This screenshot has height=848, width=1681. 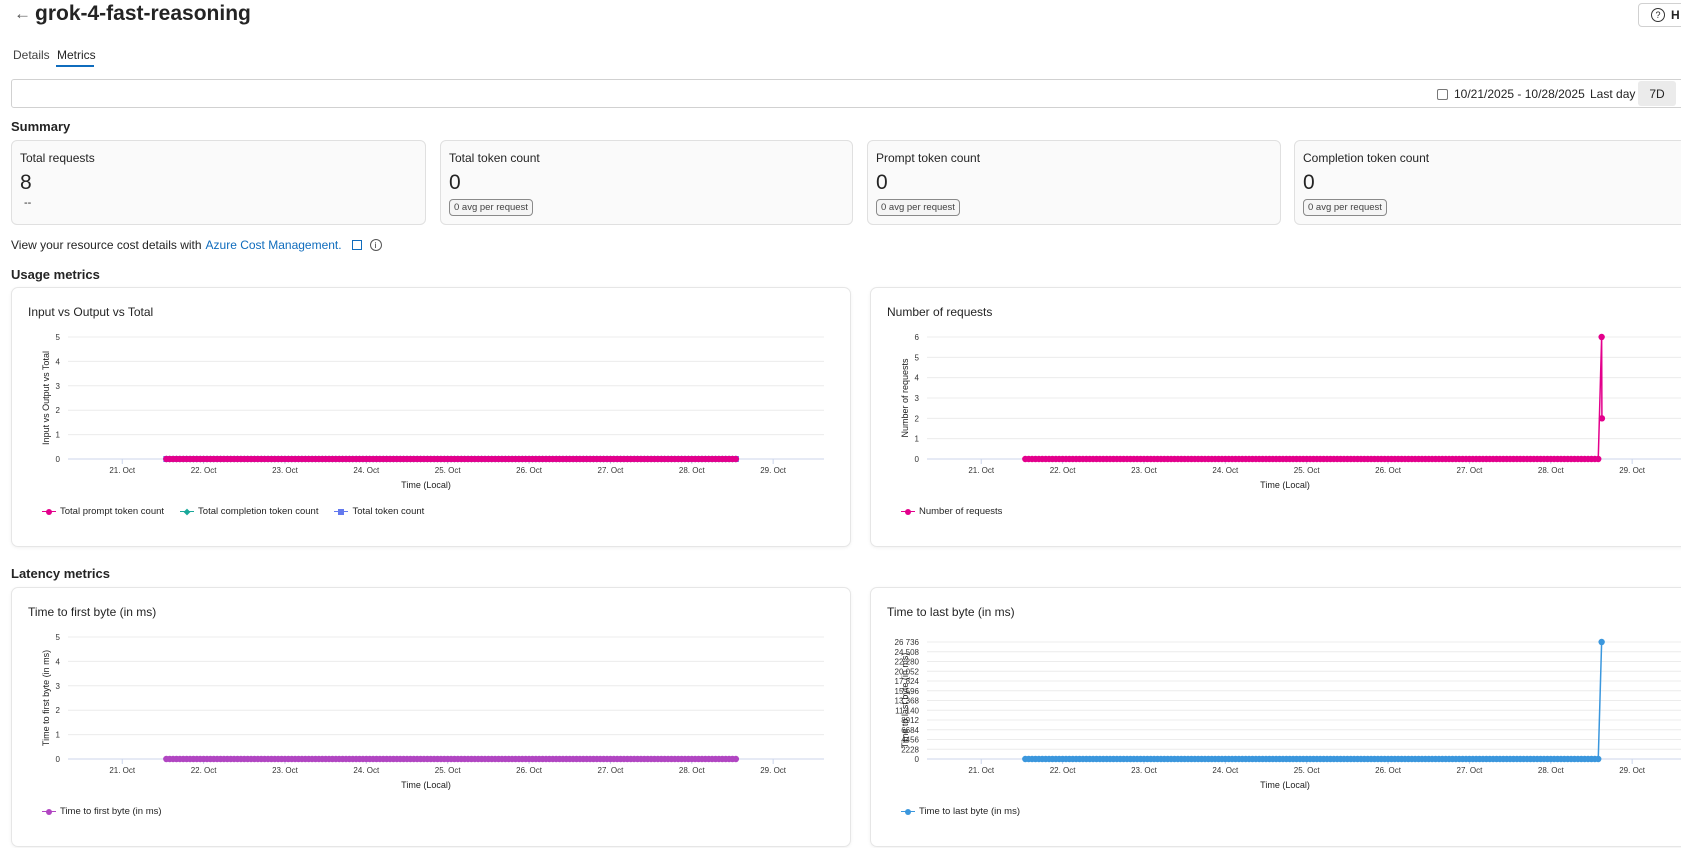 I want to click on series-time-to-first-byte-in-ms-, so click(x=451, y=759).